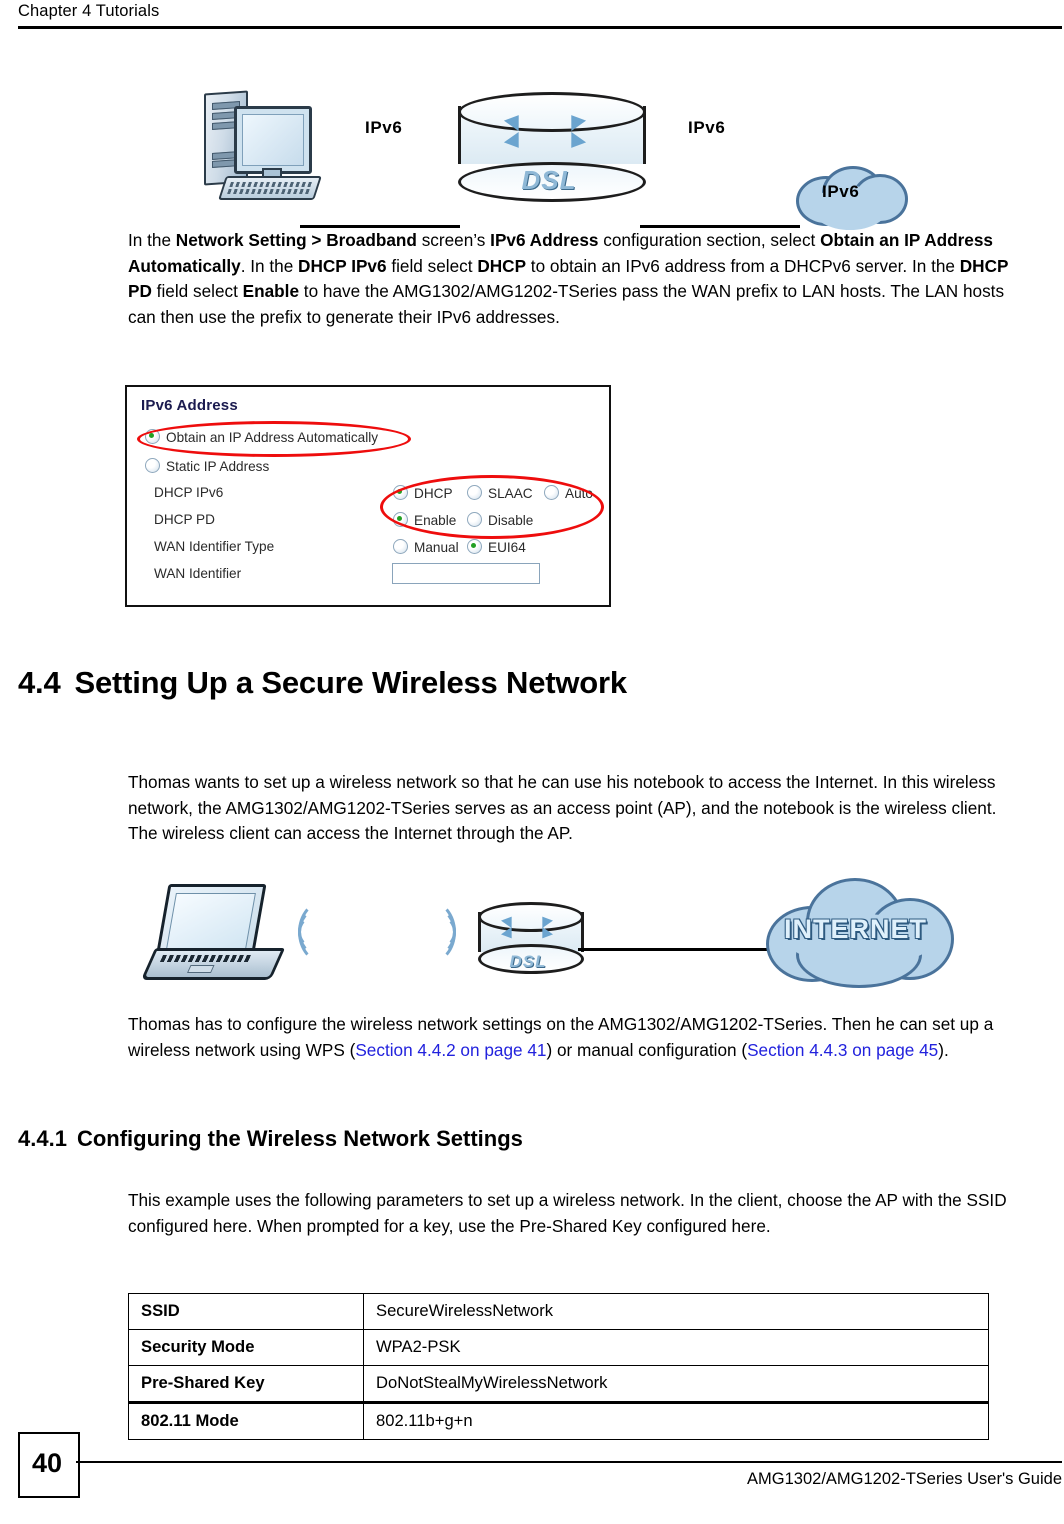  I want to click on ipv6-link-label-left: IPv6, so click(384, 127).